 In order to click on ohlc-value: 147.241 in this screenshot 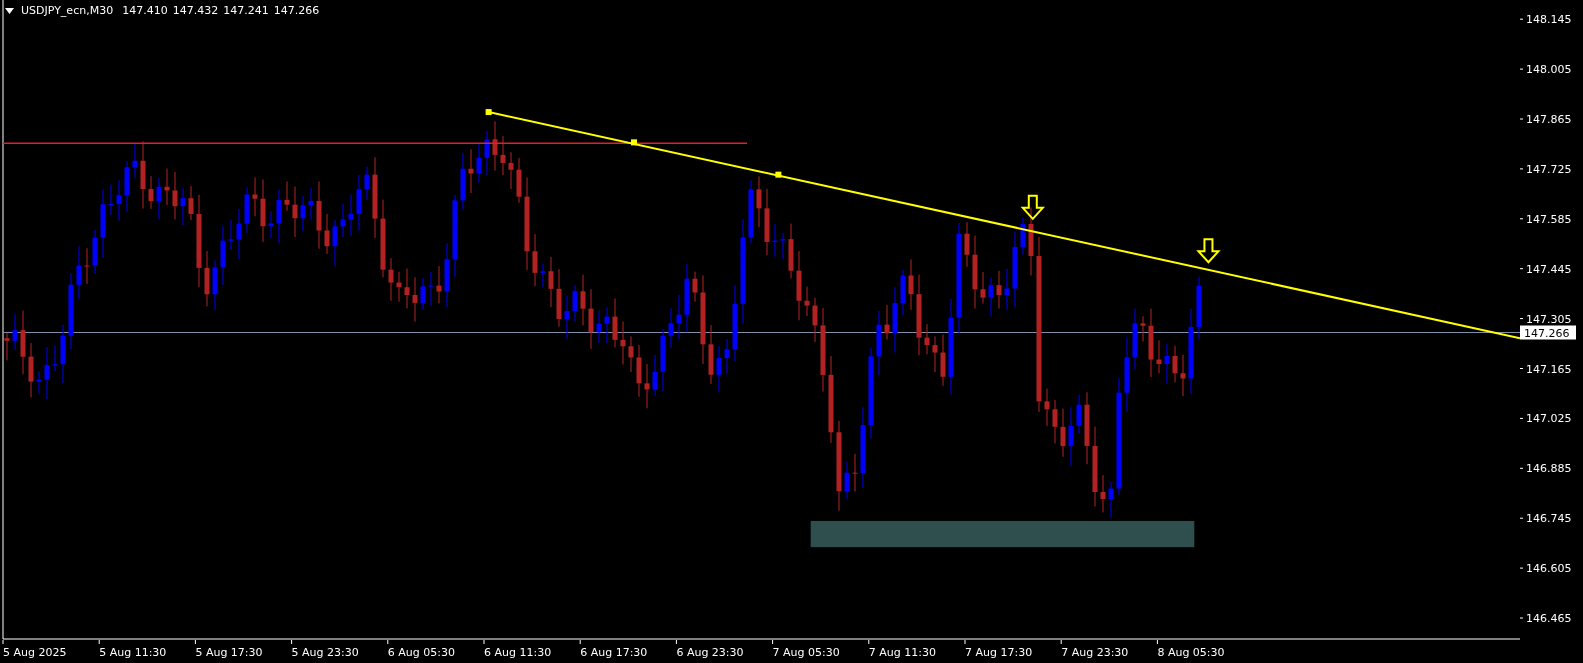, I will do `click(246, 10)`.